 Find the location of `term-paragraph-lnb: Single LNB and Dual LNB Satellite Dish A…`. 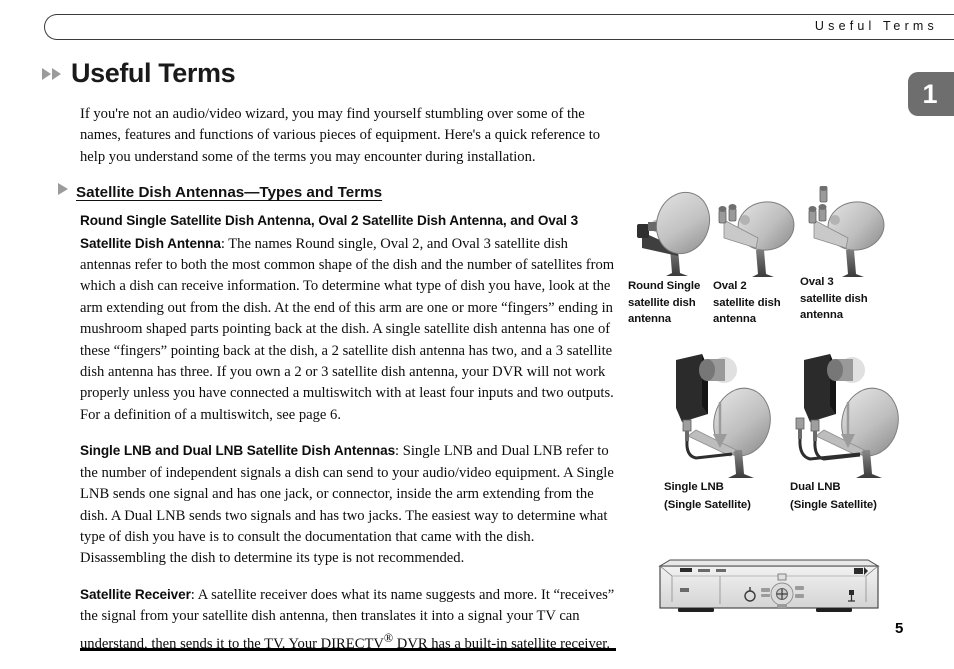

term-paragraph-lnb: Single LNB and Dual LNB Satellite Dish A… is located at coordinates (348, 504).